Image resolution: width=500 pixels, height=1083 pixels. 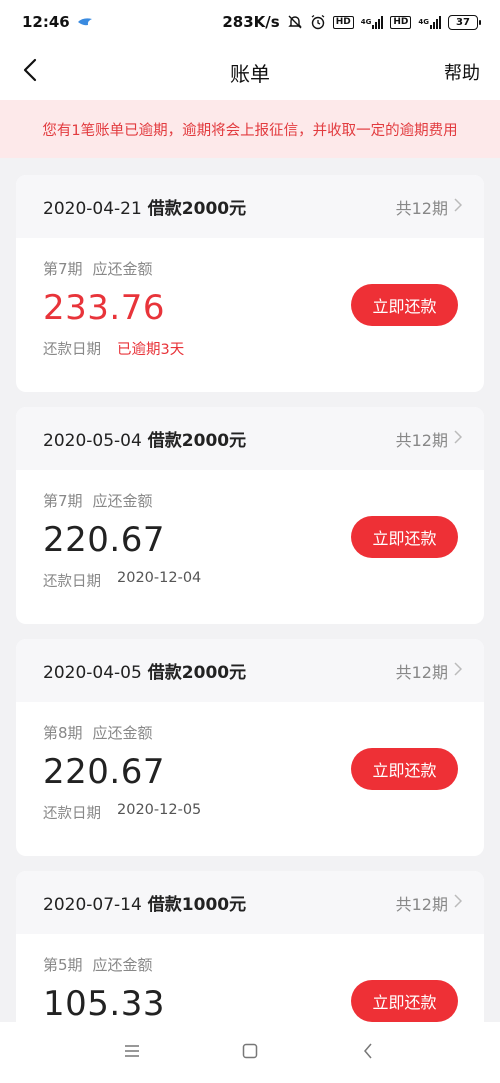 I want to click on bill-loan-info: 2020-05-04 借款2000元, so click(x=144, y=438).